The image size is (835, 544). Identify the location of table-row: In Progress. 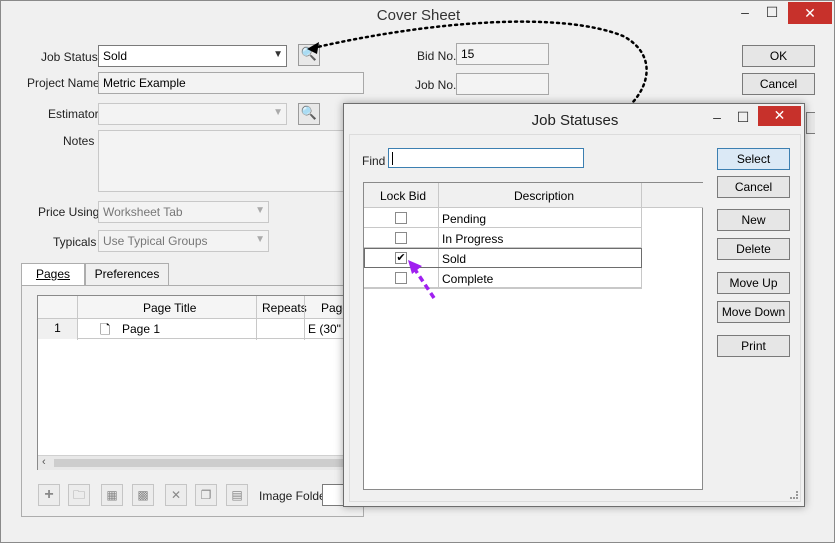
(503, 238).